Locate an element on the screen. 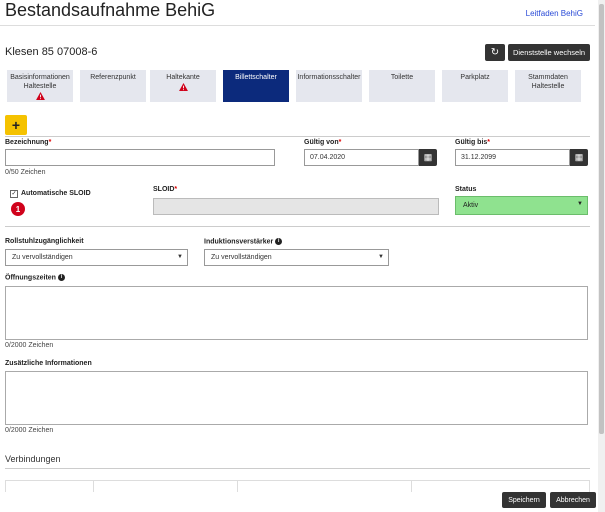  tab-label: Parkplatz is located at coordinates (475, 77).